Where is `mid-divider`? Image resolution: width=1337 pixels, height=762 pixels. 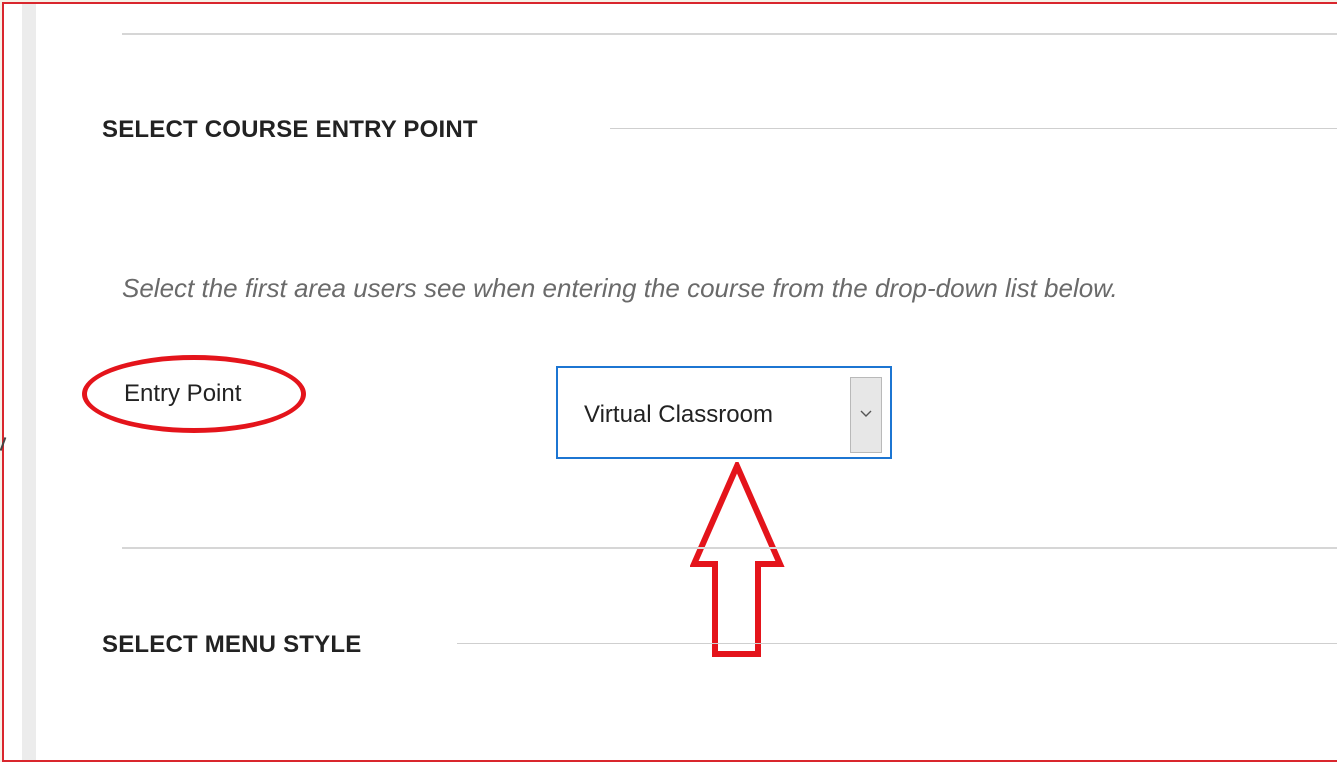
mid-divider is located at coordinates (729, 548).